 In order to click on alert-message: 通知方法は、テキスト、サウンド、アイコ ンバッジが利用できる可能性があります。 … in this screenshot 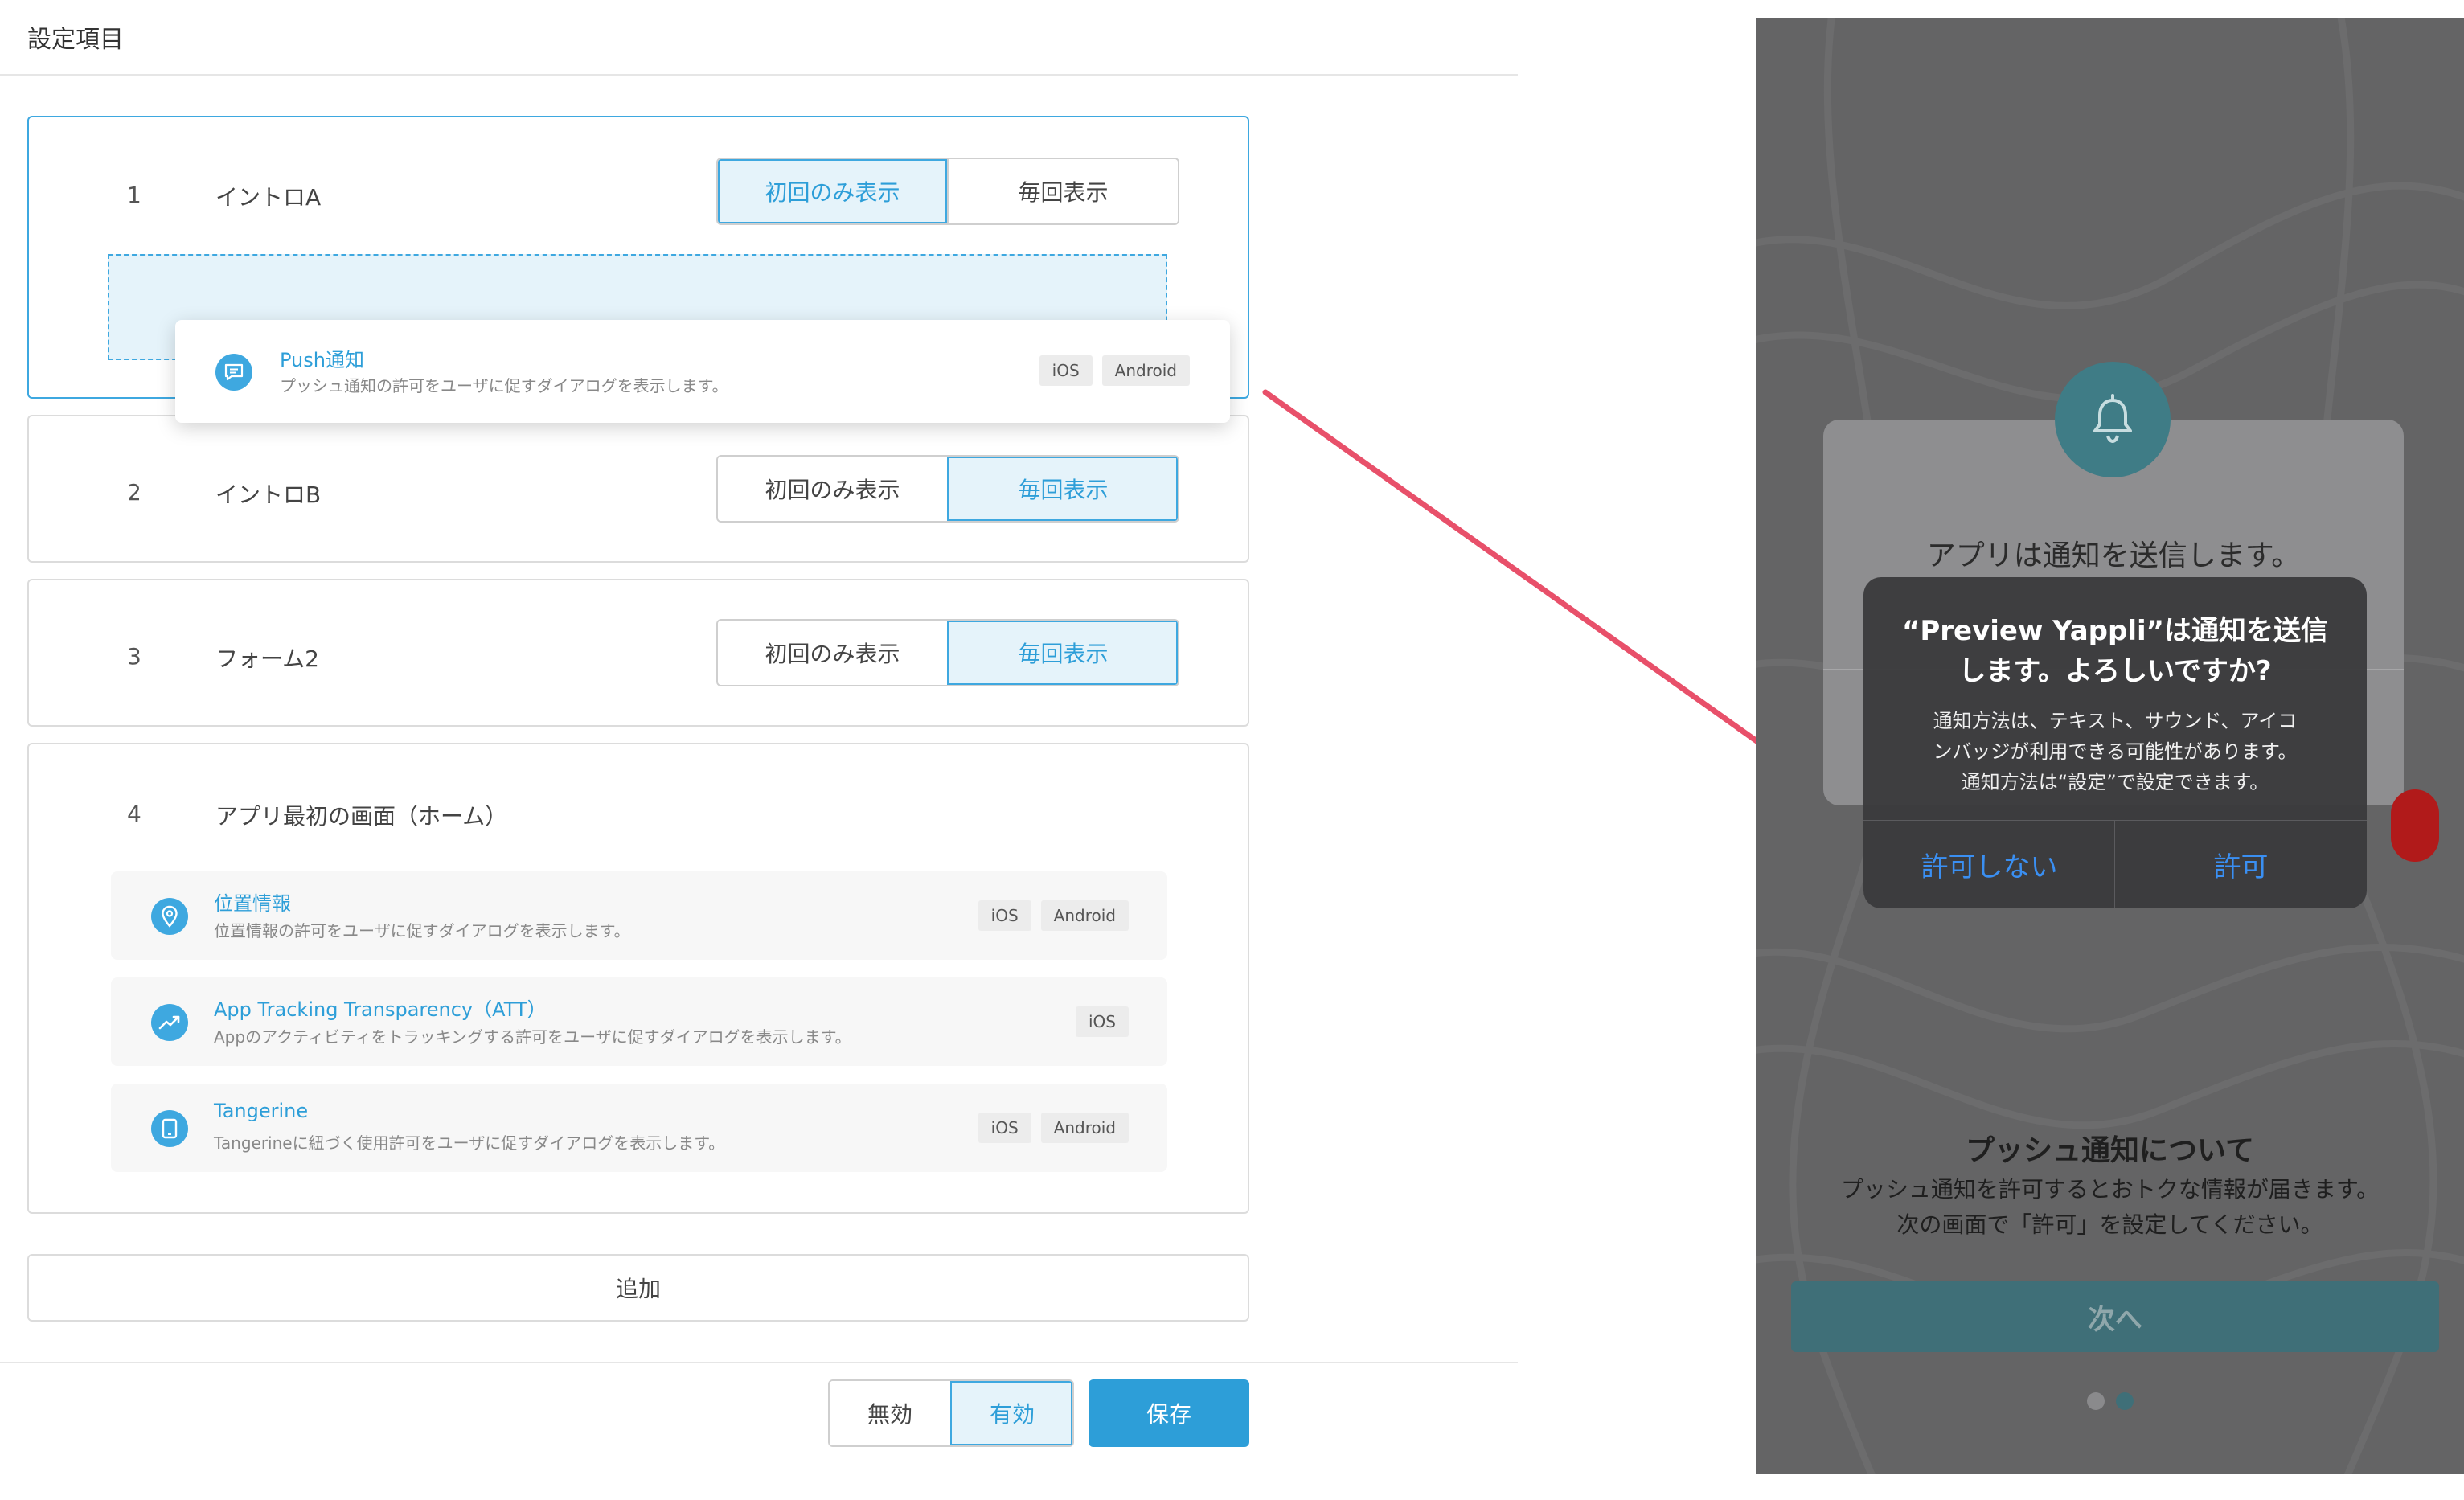, I will do `click(2115, 751)`.